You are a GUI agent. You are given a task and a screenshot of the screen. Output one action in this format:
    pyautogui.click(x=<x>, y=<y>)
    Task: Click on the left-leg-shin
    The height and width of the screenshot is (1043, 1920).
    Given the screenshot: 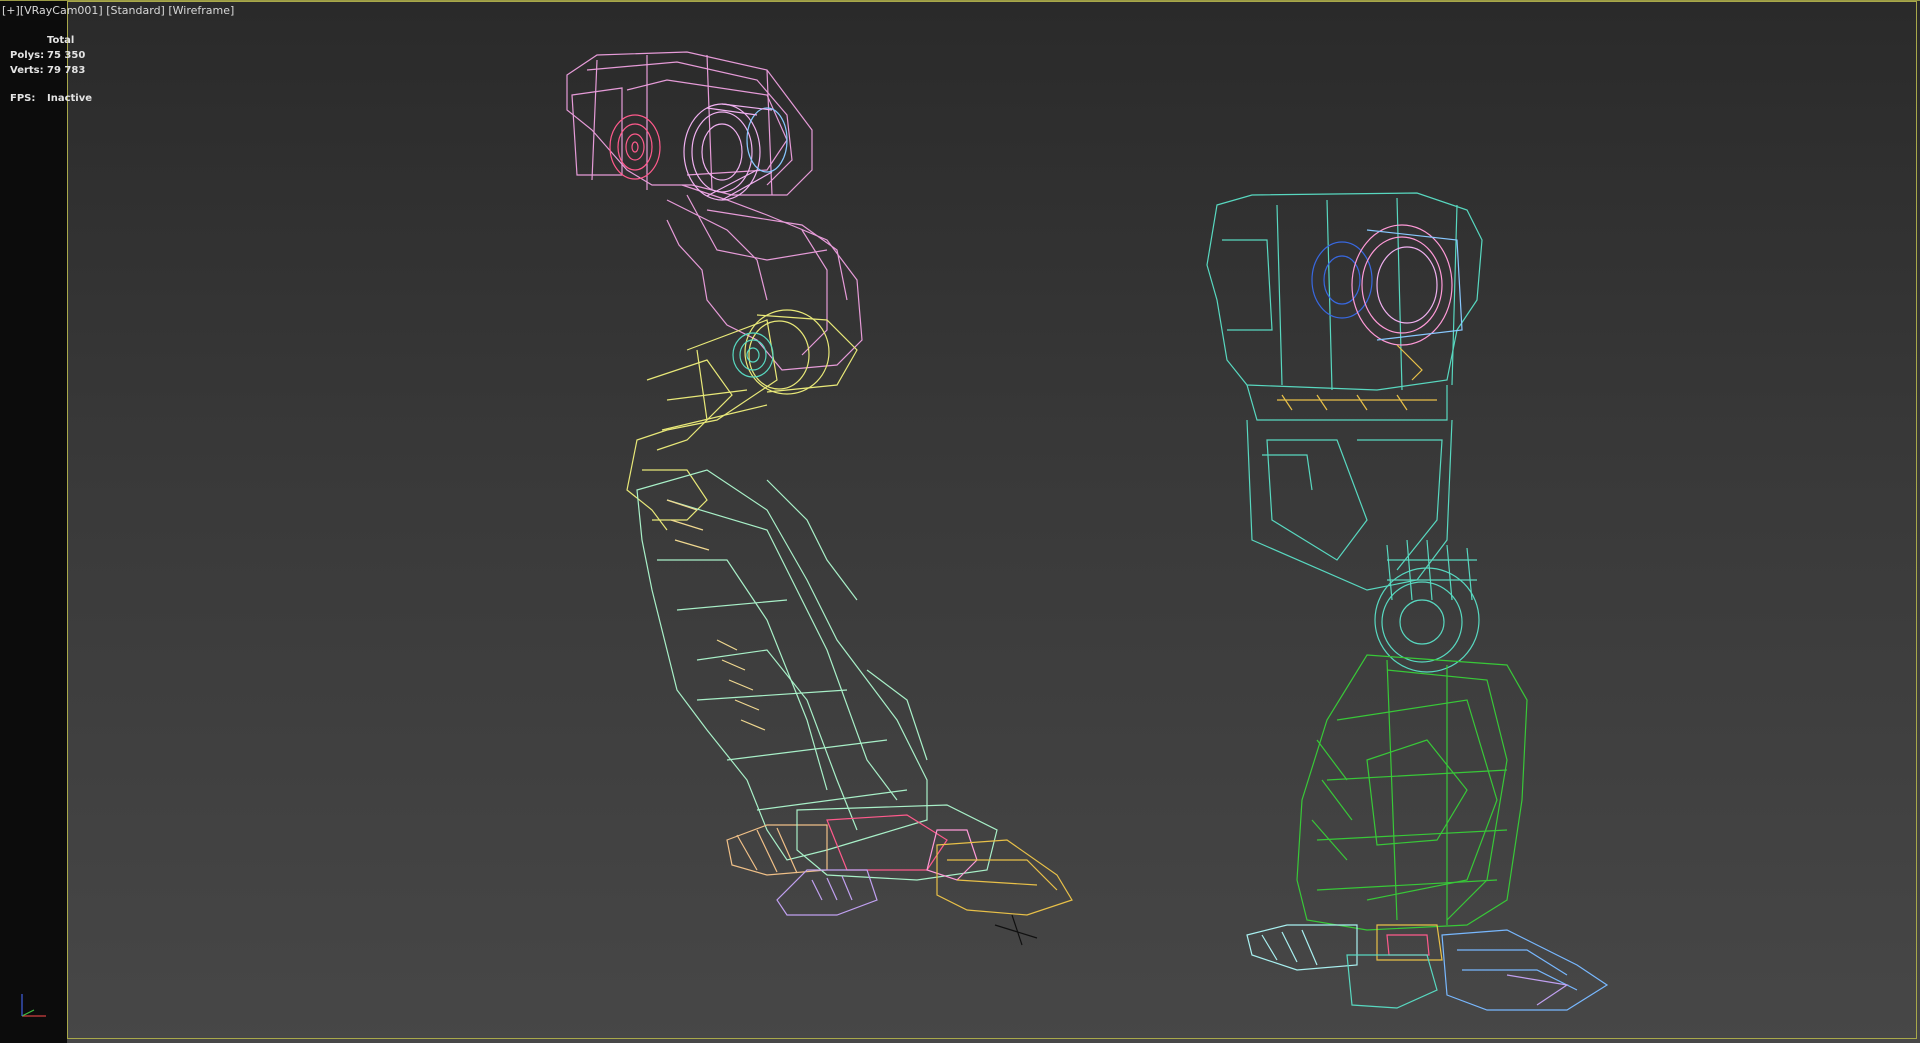 What is the action you would take?
    pyautogui.click(x=782, y=665)
    